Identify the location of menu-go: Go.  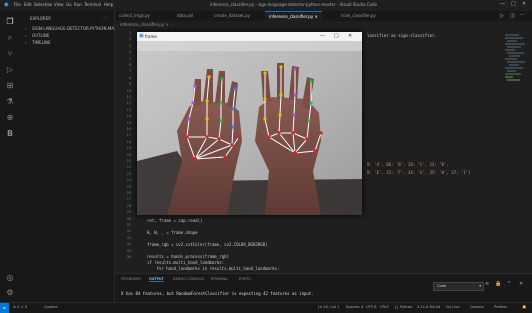
(69, 4).